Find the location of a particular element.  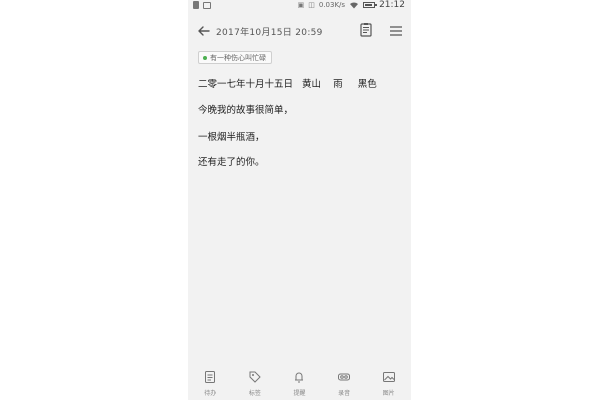

menu-icon is located at coordinates (396, 31).